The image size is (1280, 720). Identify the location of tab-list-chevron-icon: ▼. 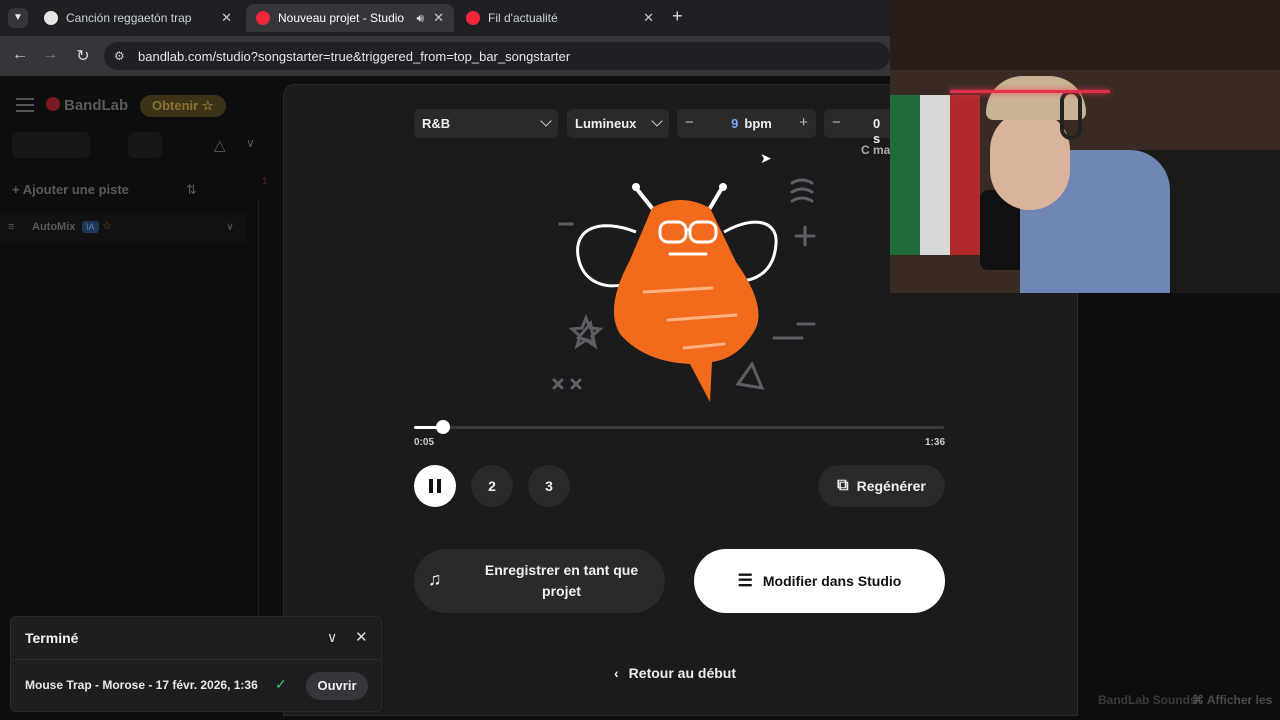
(18, 18).